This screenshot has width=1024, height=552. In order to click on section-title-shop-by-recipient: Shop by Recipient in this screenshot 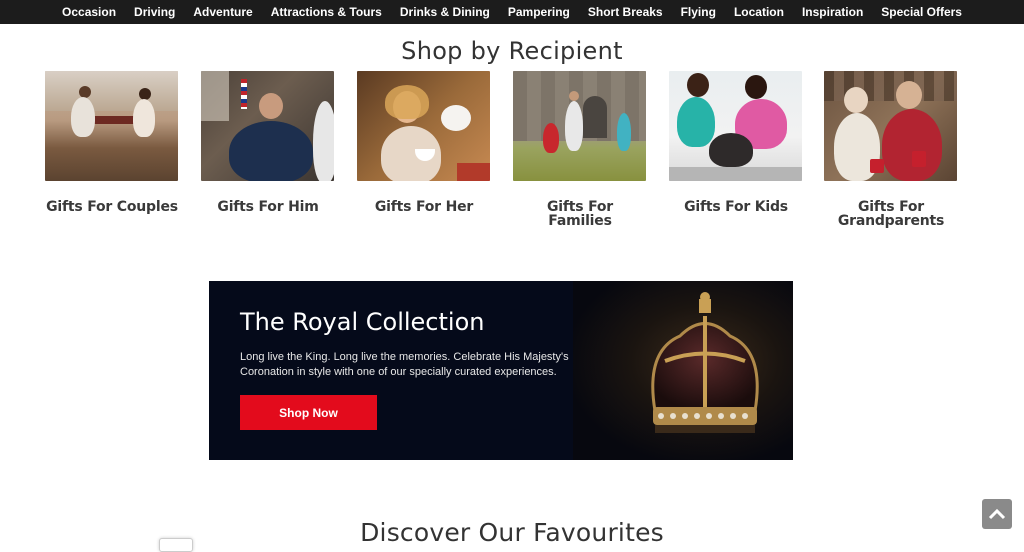, I will do `click(512, 50)`.